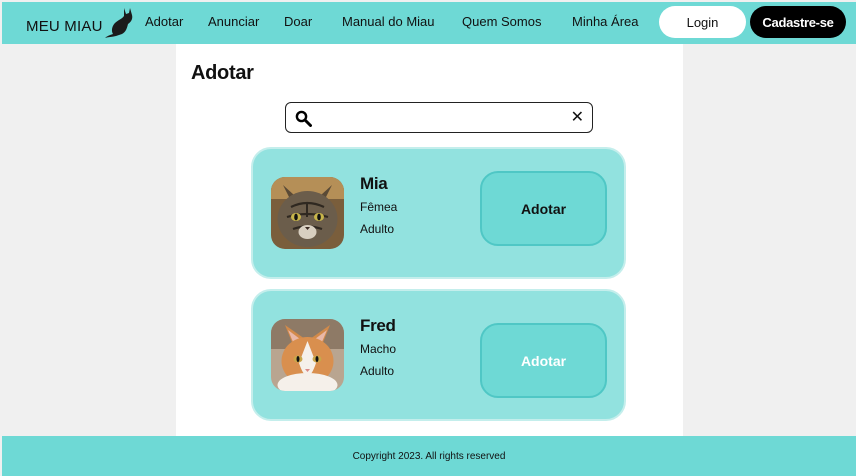 This screenshot has width=856, height=476. I want to click on pet-sex: Macho, so click(378, 349).